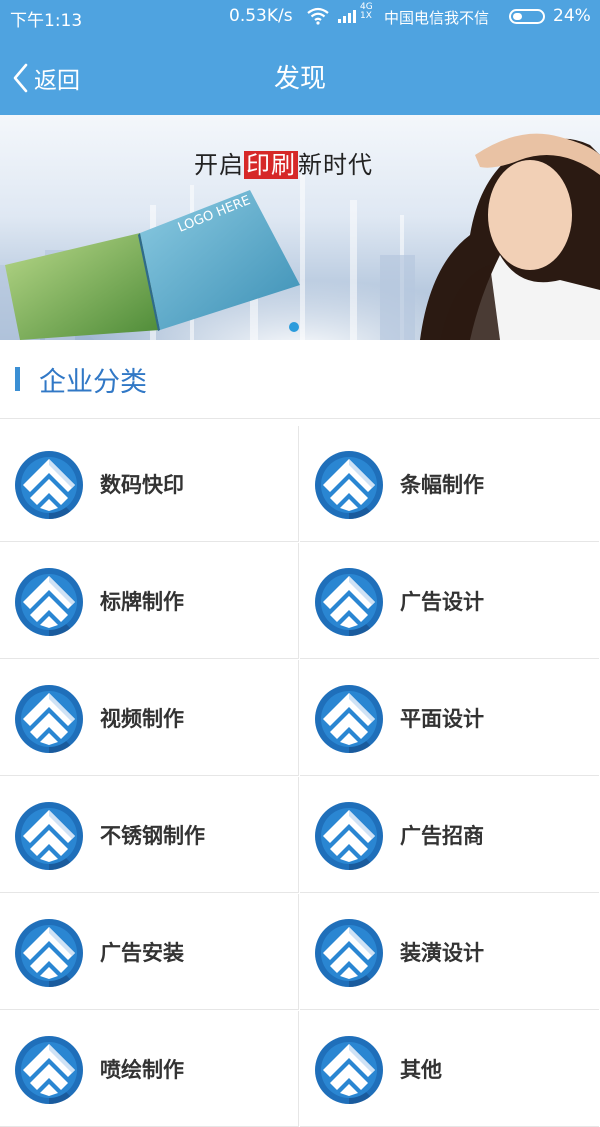 The width and height of the screenshot is (600, 1127). I want to click on category-item: 平面设计, so click(449, 718).